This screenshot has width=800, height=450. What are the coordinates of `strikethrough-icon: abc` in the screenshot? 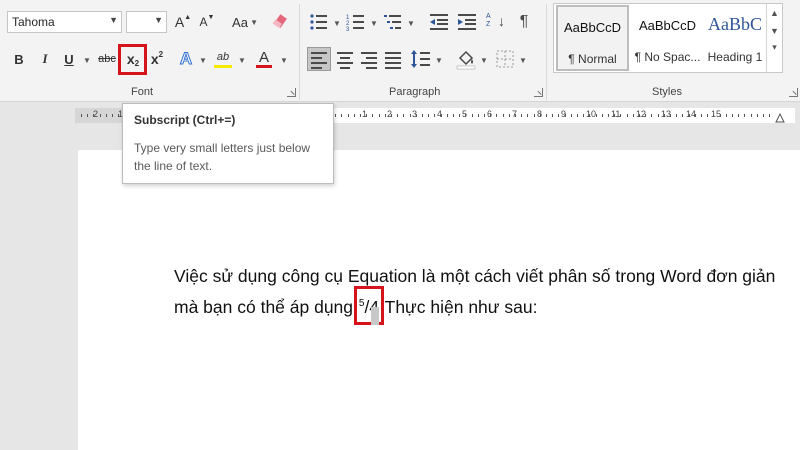 It's located at (107, 59).